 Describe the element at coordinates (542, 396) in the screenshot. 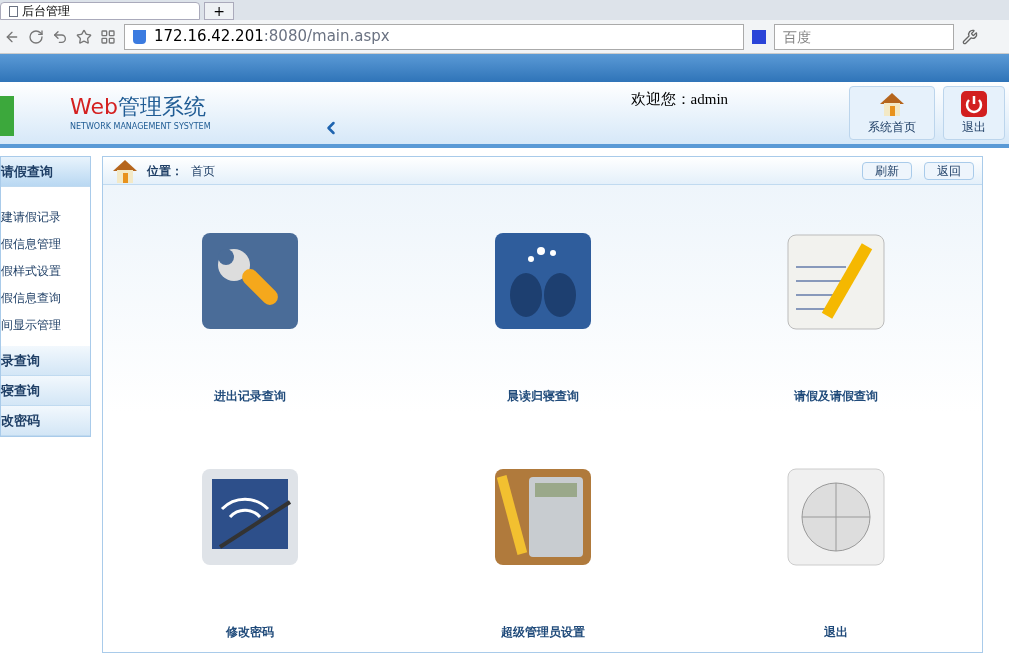

I see `tile-label: 晨读归寝查询` at that location.